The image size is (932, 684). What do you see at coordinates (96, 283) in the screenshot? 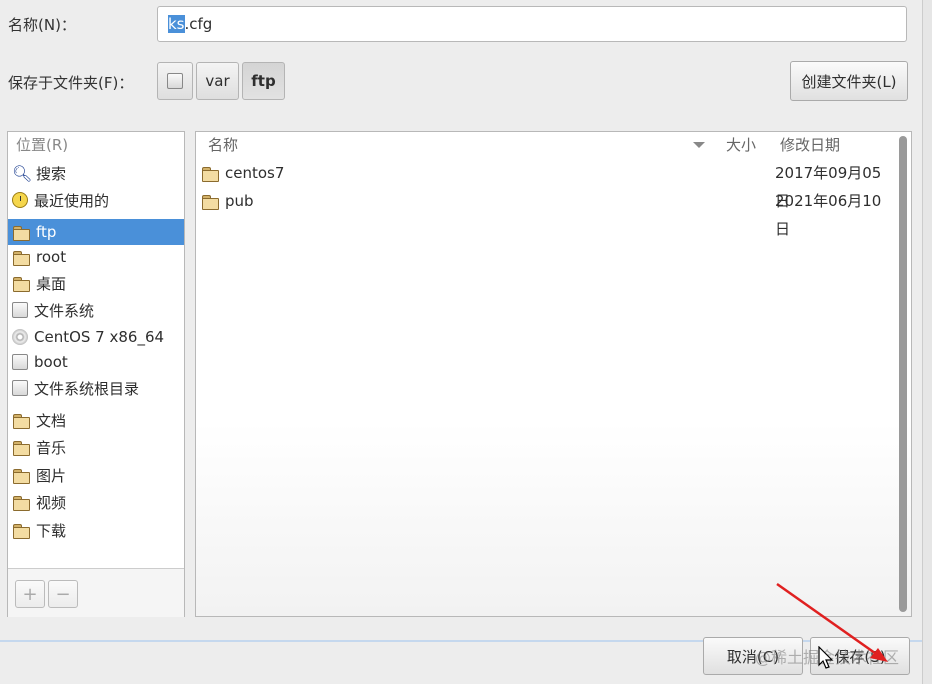
I see `sidebar-item-desktop: 桌面` at bounding box center [96, 283].